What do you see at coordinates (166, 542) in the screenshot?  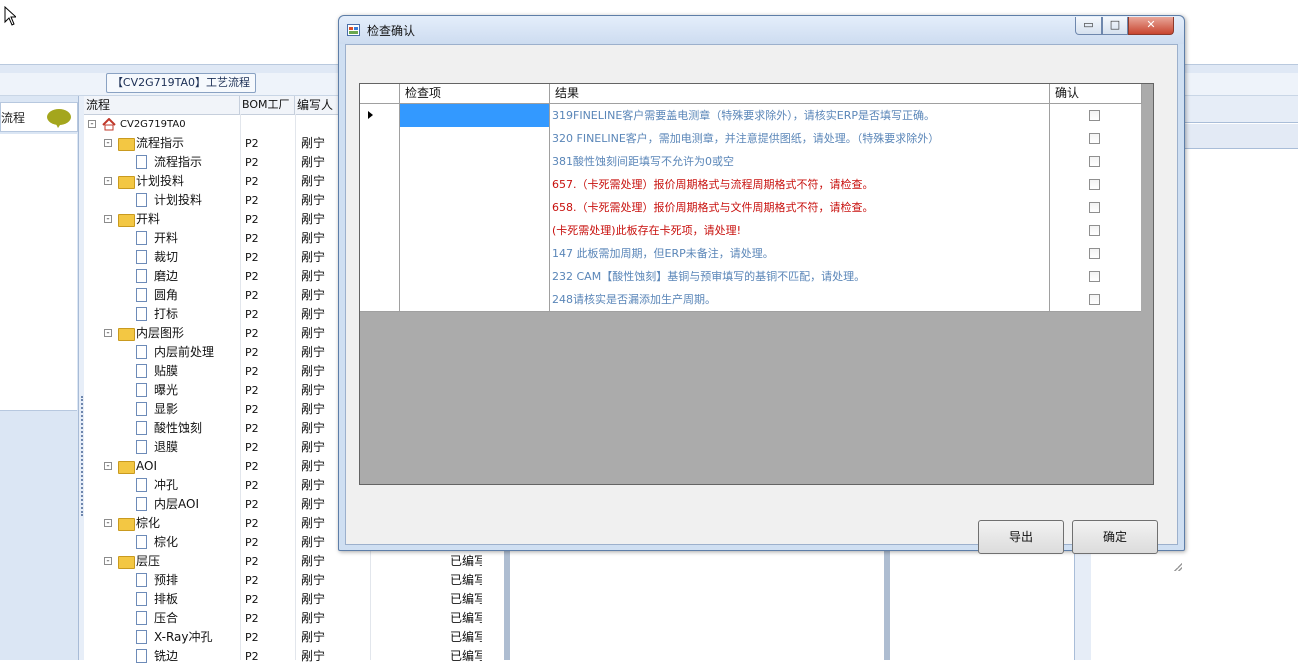 I see `tree-node-label: 棕化` at bounding box center [166, 542].